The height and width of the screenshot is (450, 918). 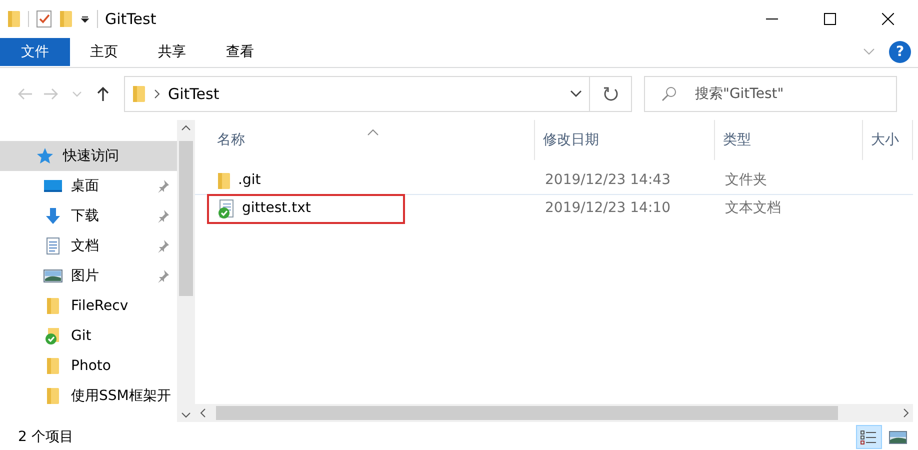 I want to click on column-header: 类型, so click(x=737, y=140).